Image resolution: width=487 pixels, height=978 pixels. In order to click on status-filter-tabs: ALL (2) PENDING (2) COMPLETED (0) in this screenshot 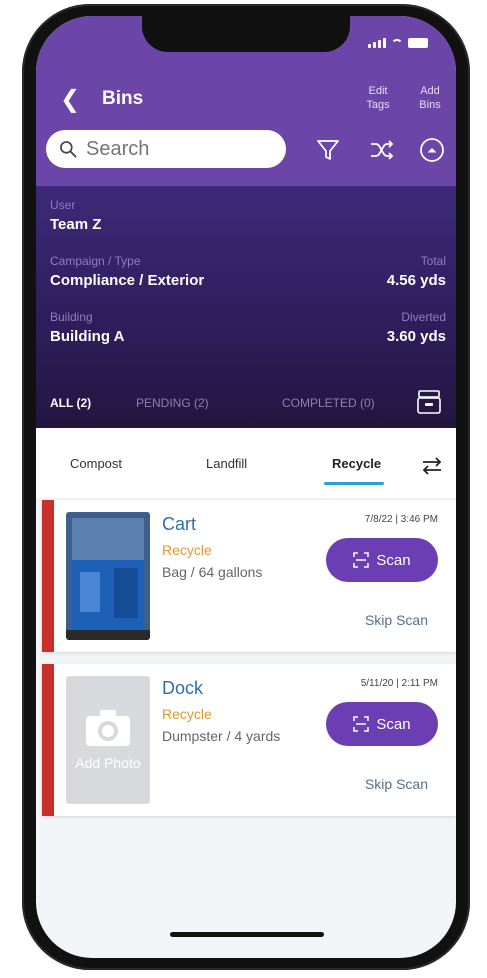, I will do `click(246, 404)`.